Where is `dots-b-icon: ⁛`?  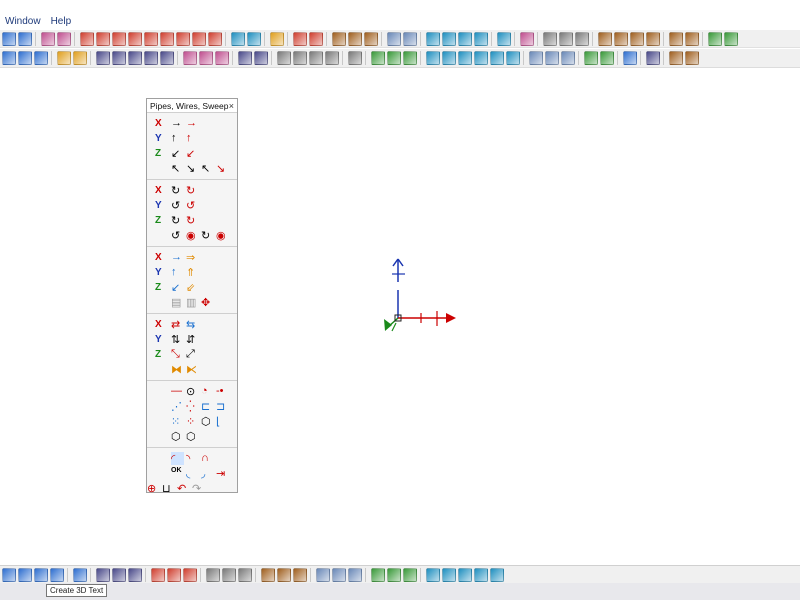 dots-b-icon: ⁛ is located at coordinates (192, 406).